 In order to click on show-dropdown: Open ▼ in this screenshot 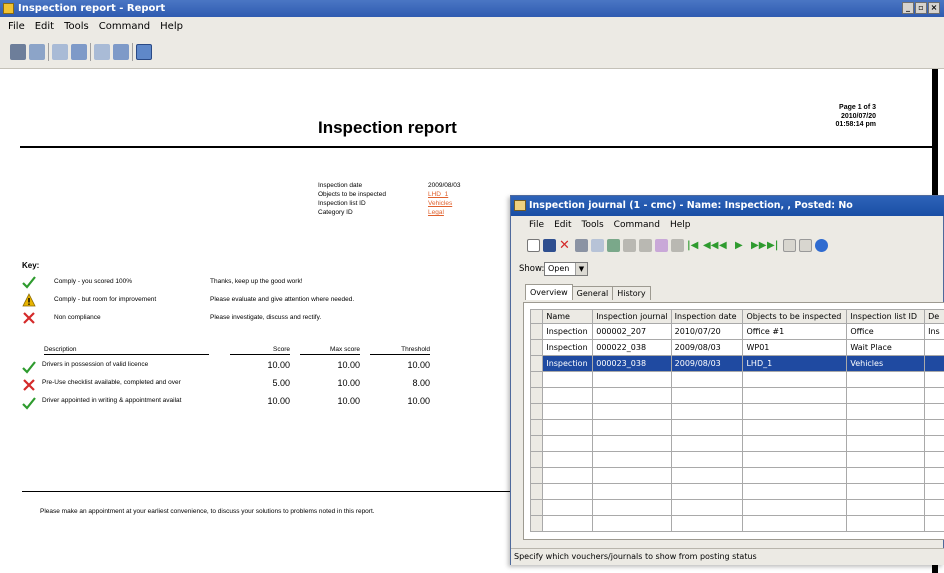, I will do `click(566, 269)`.